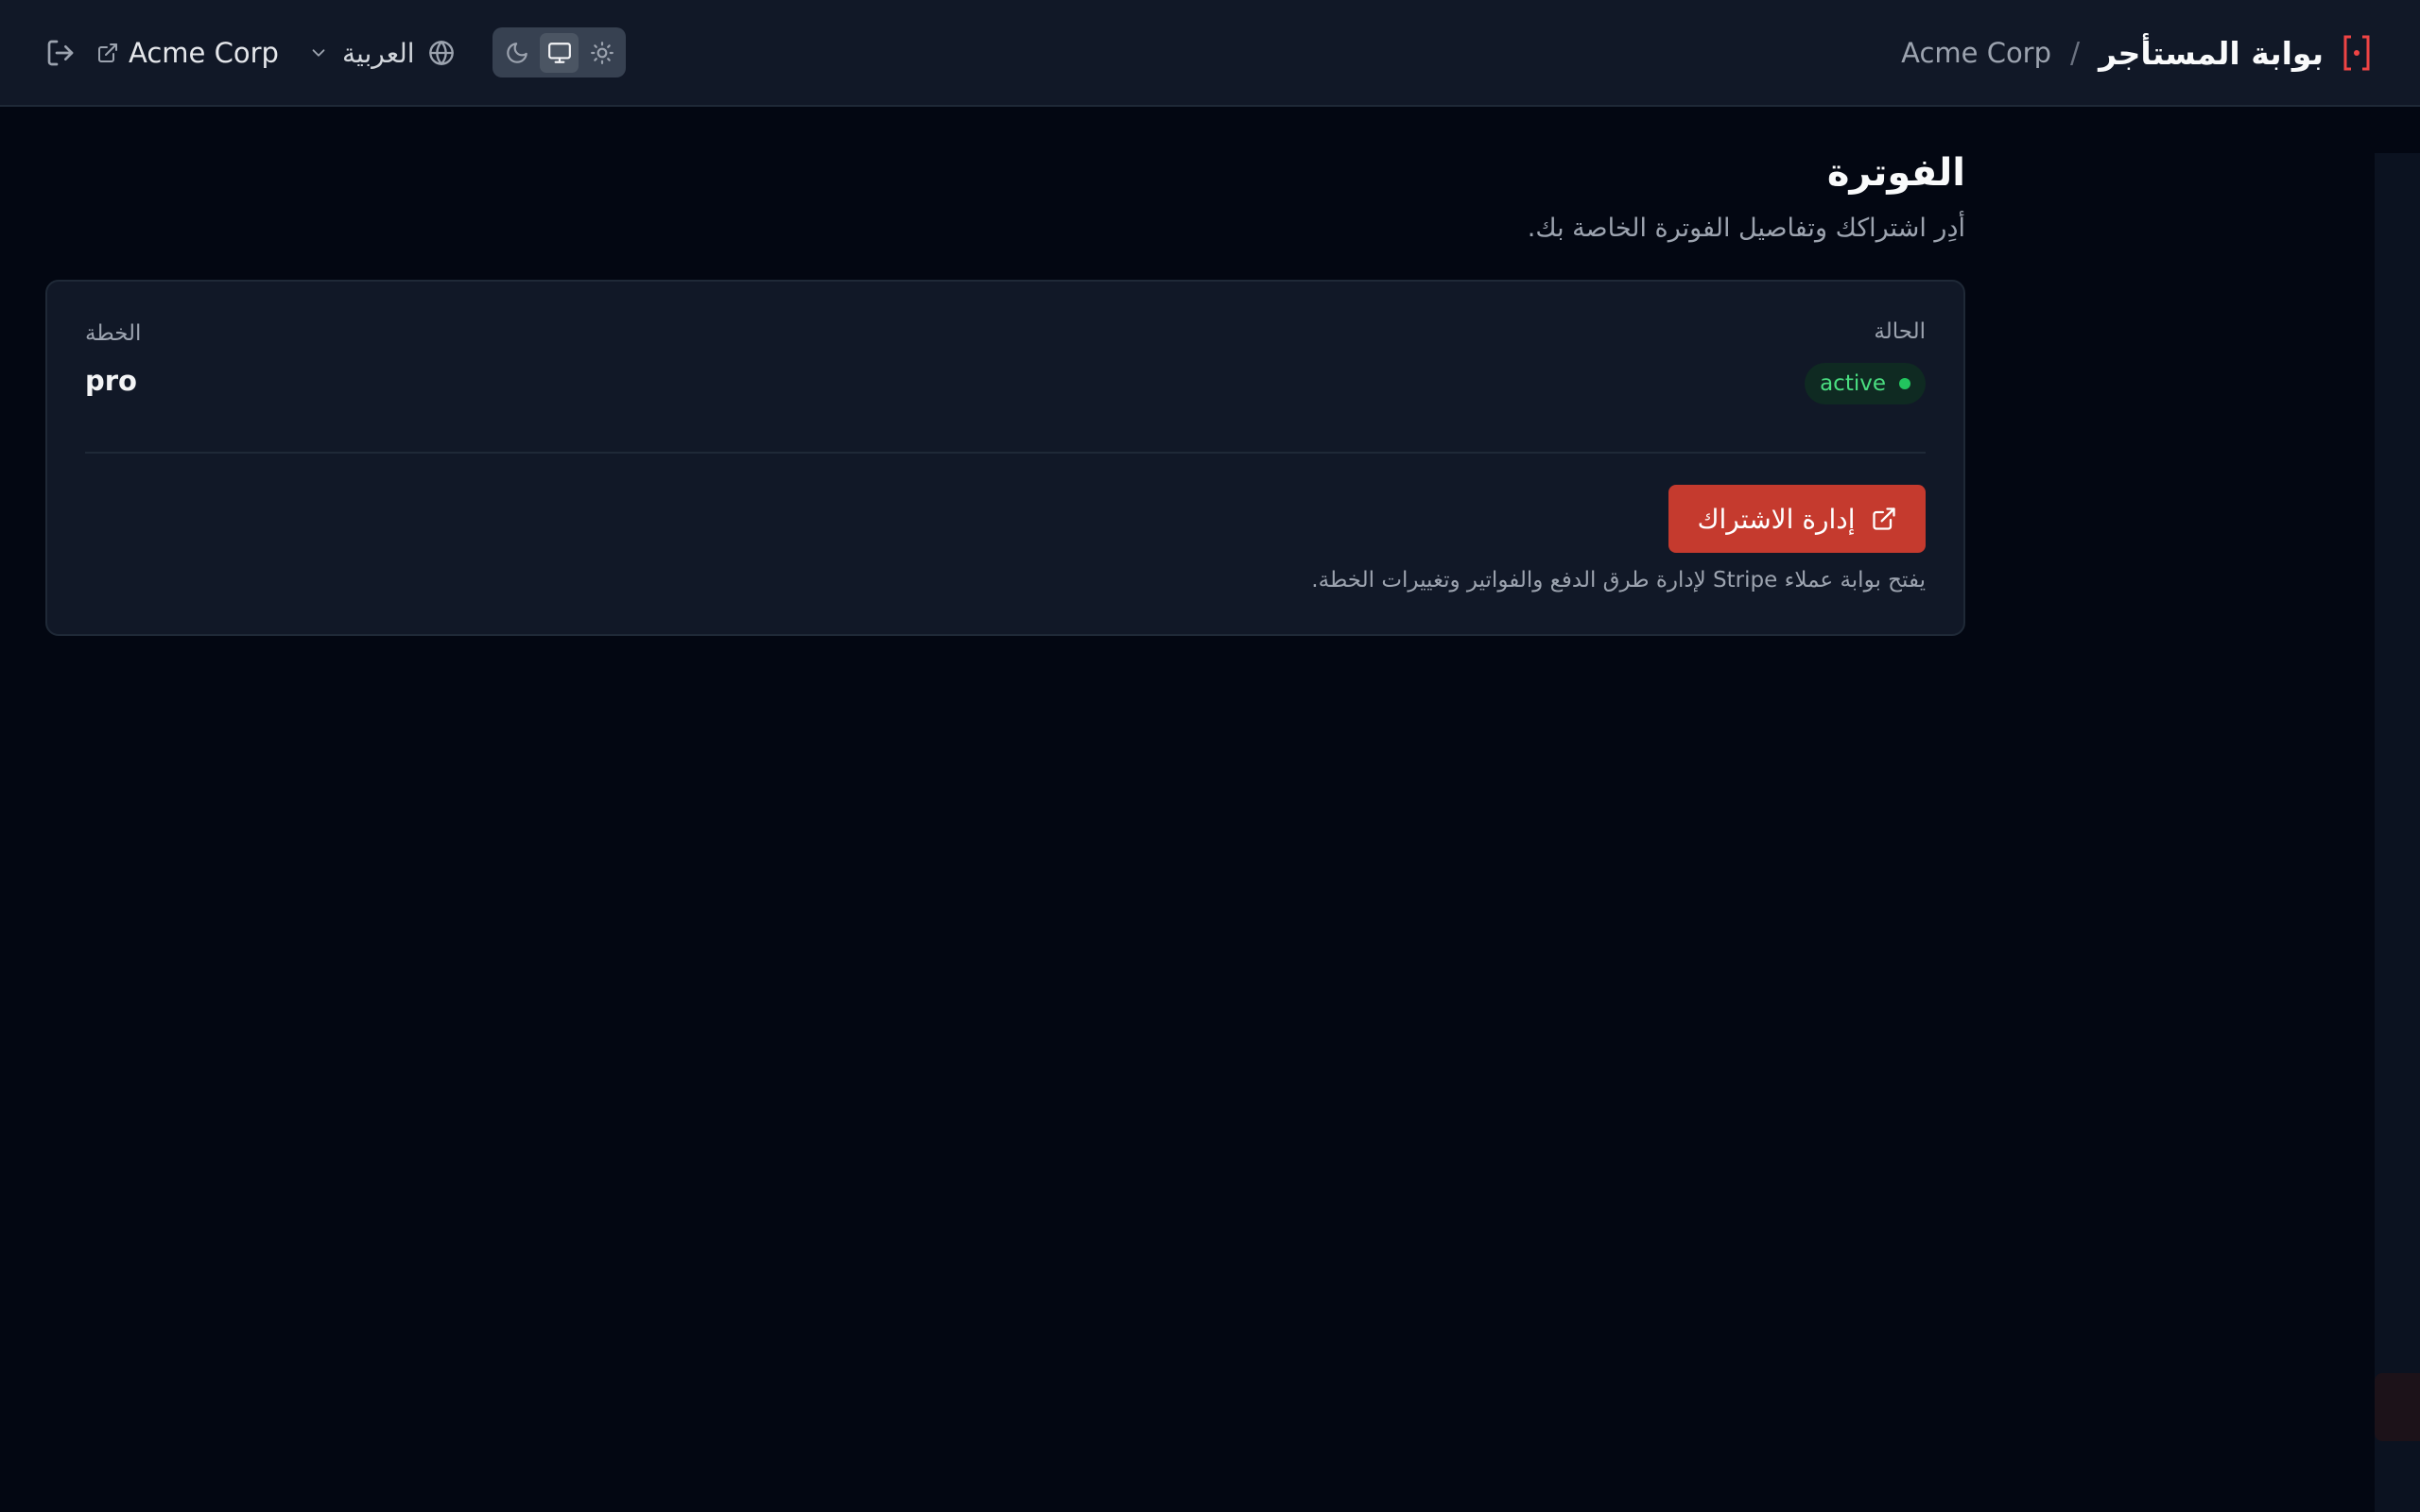  What do you see at coordinates (378, 53) in the screenshot?
I see `language-label: العربية` at bounding box center [378, 53].